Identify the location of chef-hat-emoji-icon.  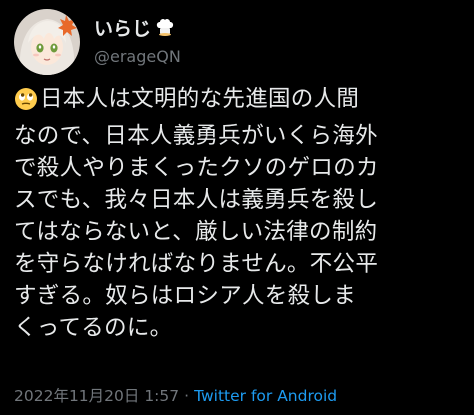
(165, 29).